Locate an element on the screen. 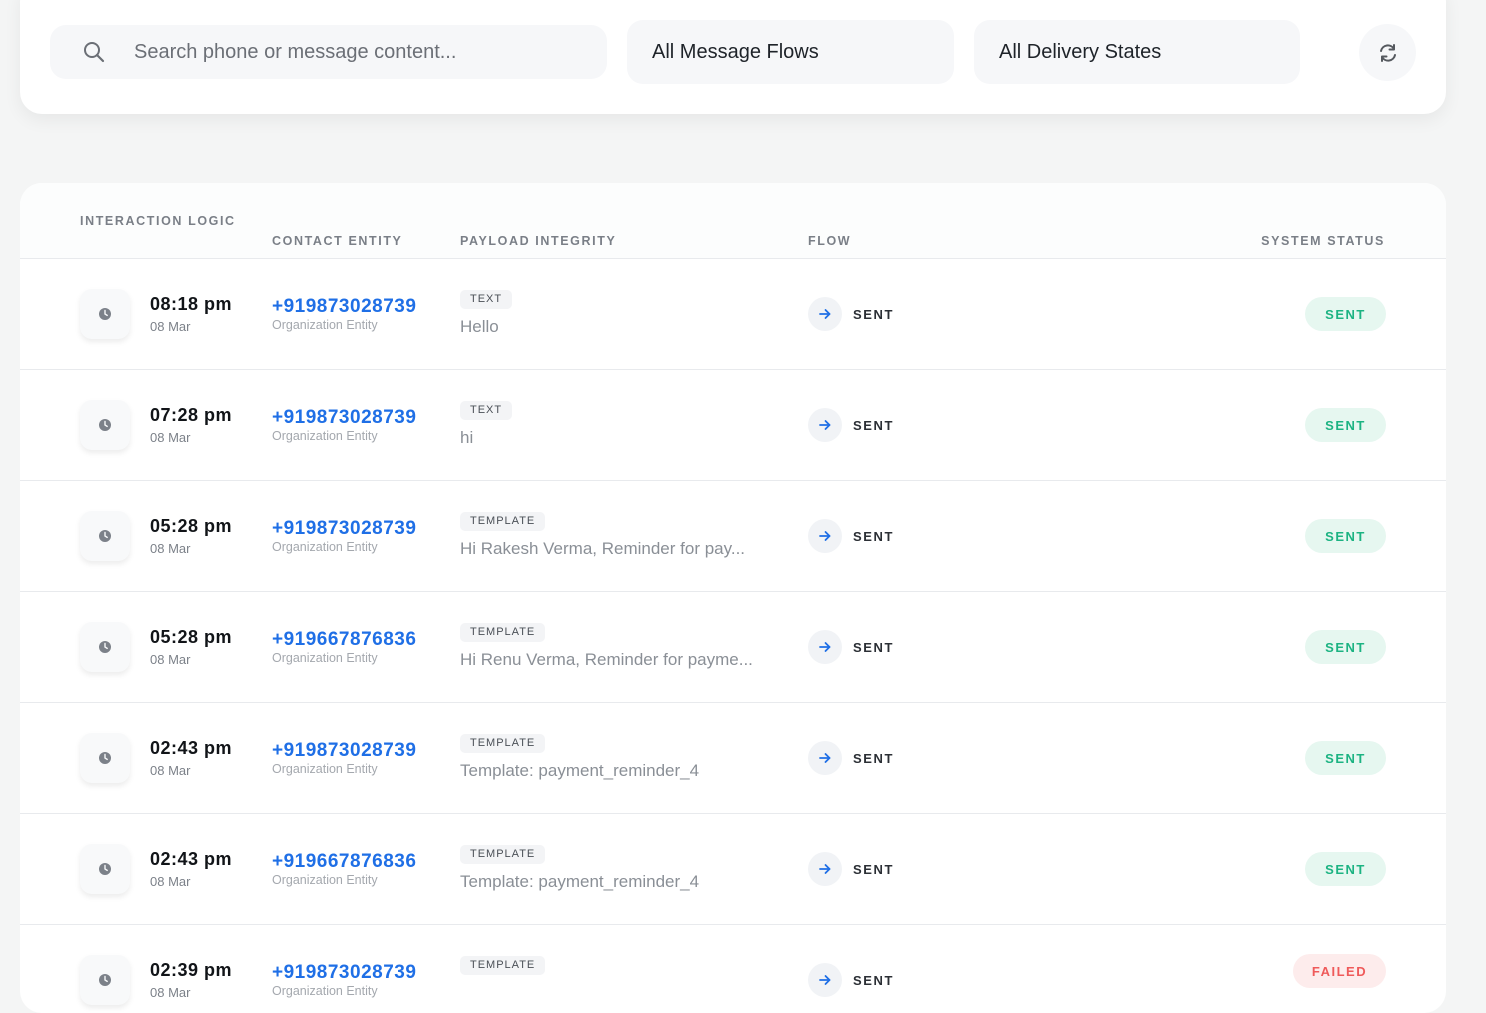 The height and width of the screenshot is (1013, 1486). header-contact-entity: CONTACT ENTITY is located at coordinates (337, 241).